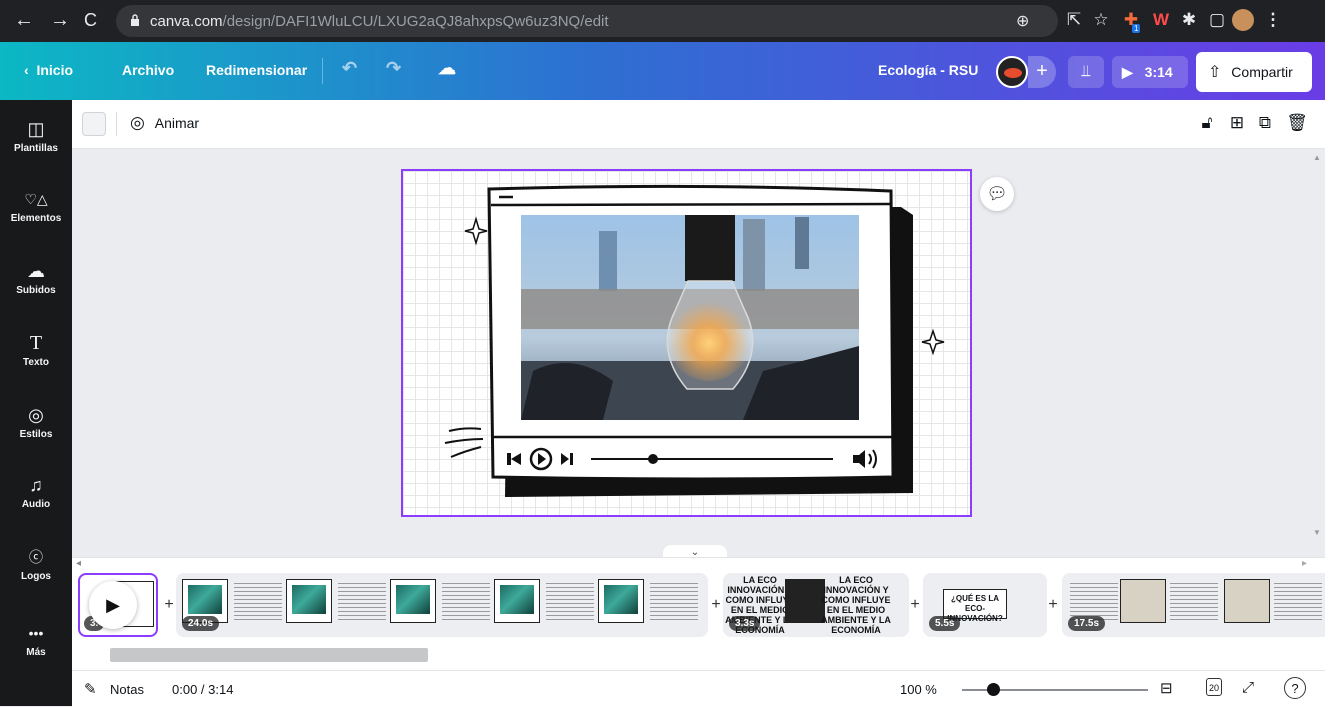  I want to click on puzzle-icon: ✱, so click(1189, 20).